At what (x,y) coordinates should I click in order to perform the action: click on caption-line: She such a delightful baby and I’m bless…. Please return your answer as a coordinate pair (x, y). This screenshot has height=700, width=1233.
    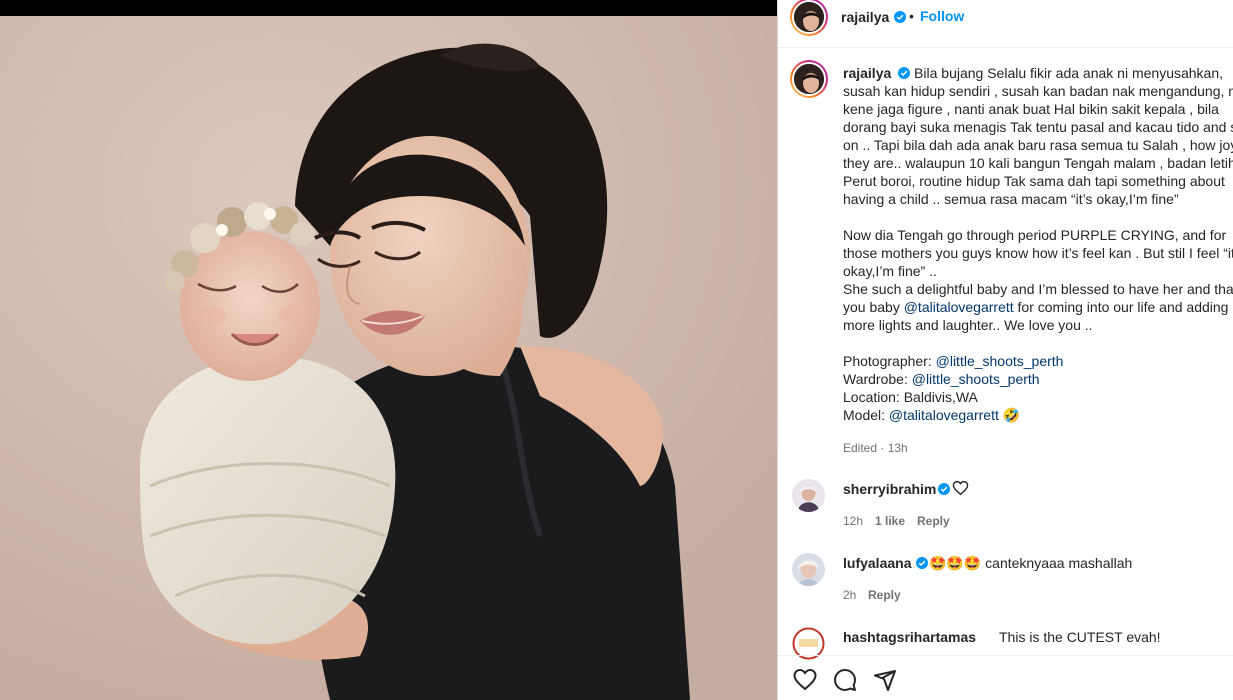
    Looking at the image, I should click on (1038, 289).